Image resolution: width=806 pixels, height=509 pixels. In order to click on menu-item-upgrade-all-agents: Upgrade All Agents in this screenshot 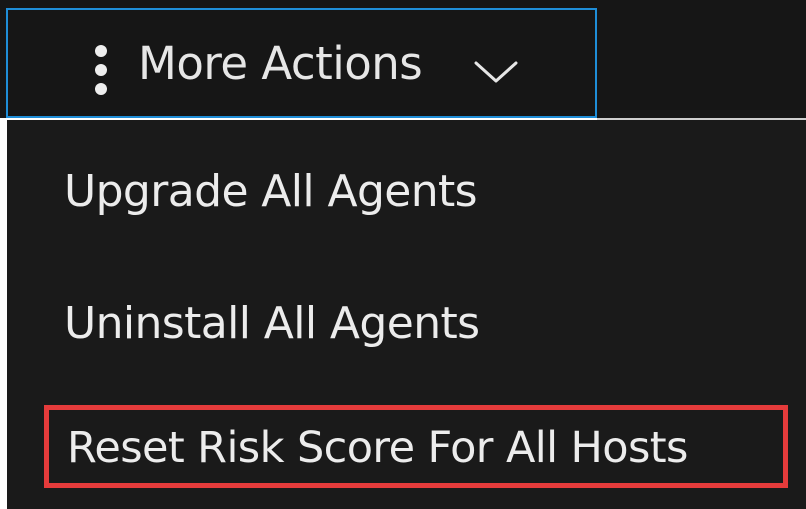, I will do `click(406, 192)`.